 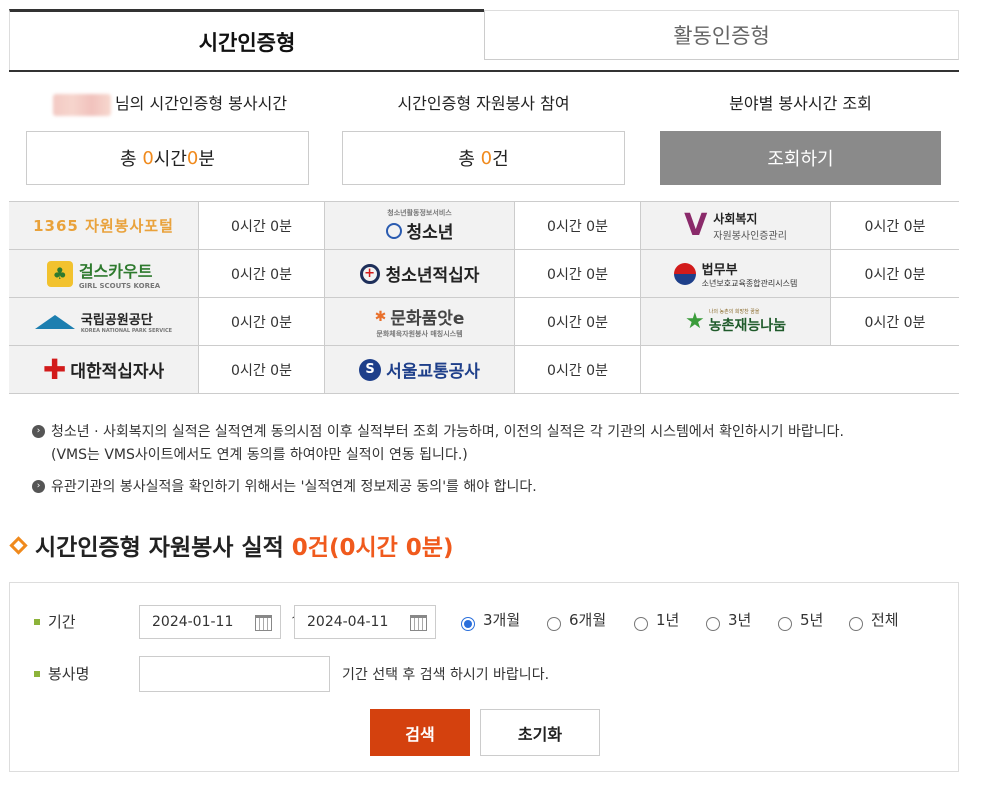 I want to click on end-date-input: 2024-04-11, so click(x=365, y=622).